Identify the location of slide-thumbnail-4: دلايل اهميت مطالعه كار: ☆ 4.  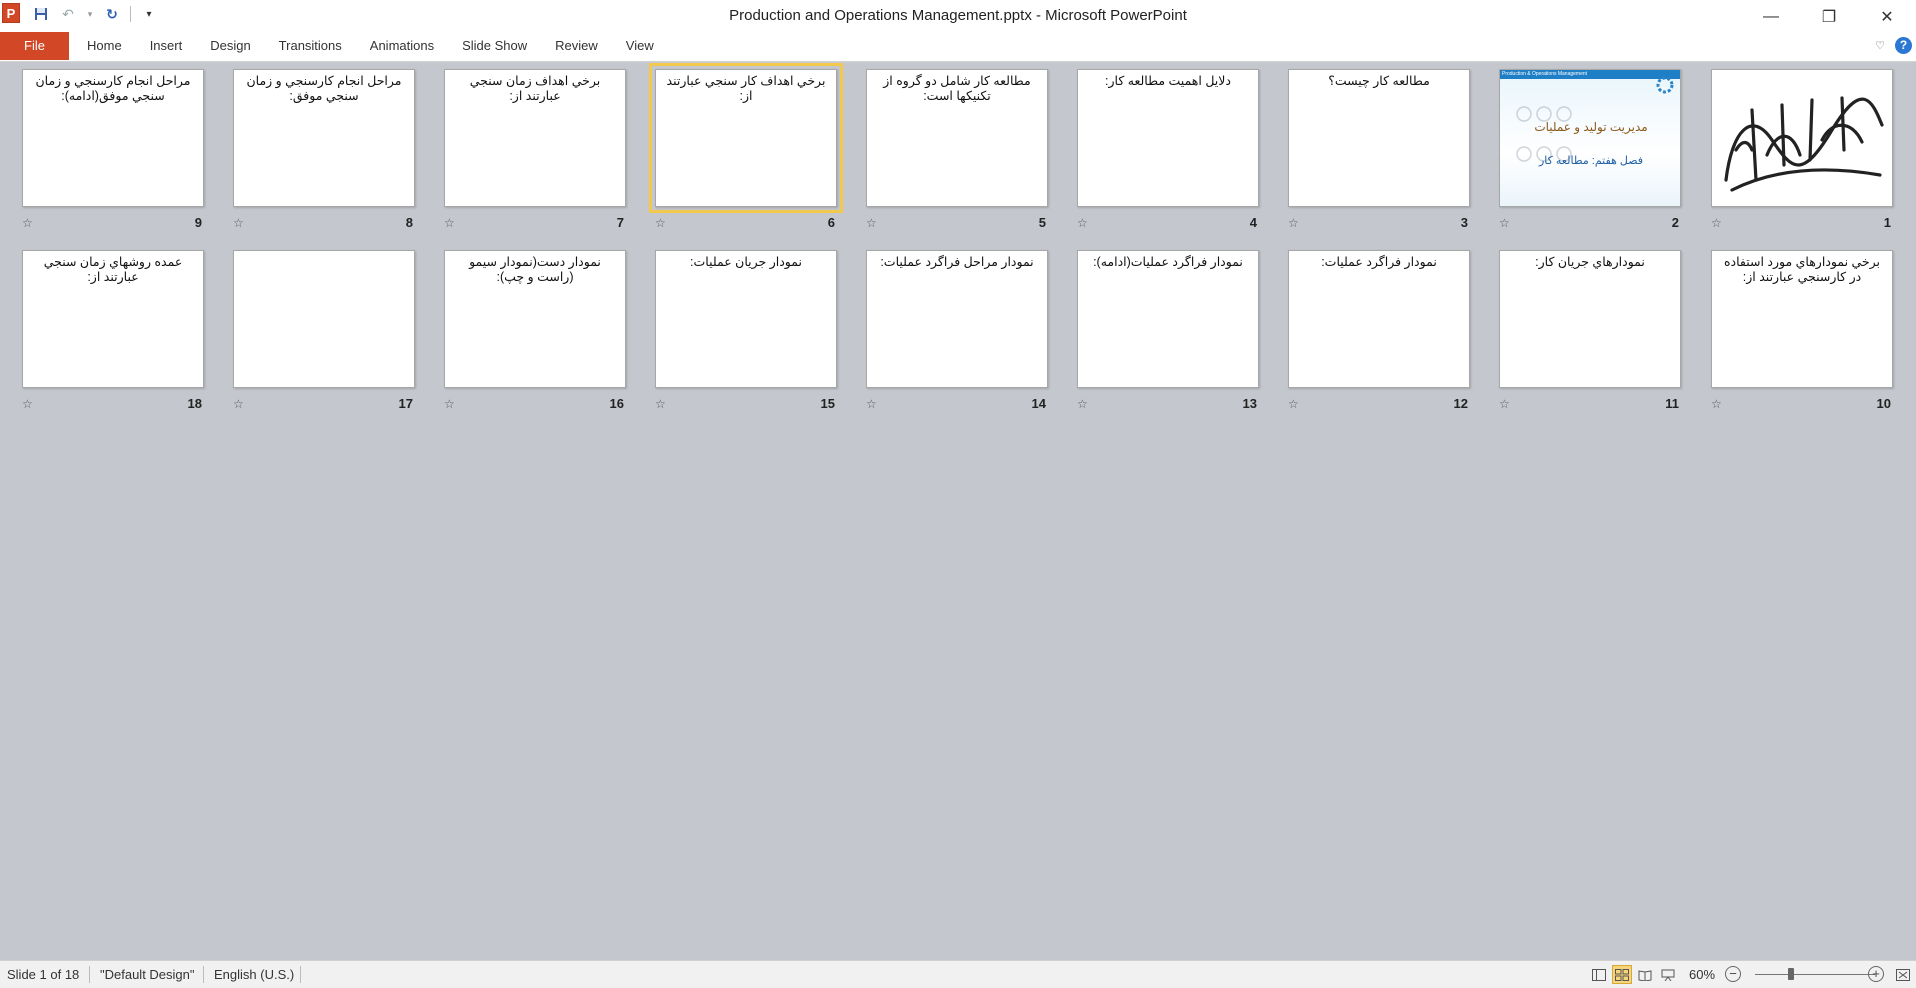
(1168, 151).